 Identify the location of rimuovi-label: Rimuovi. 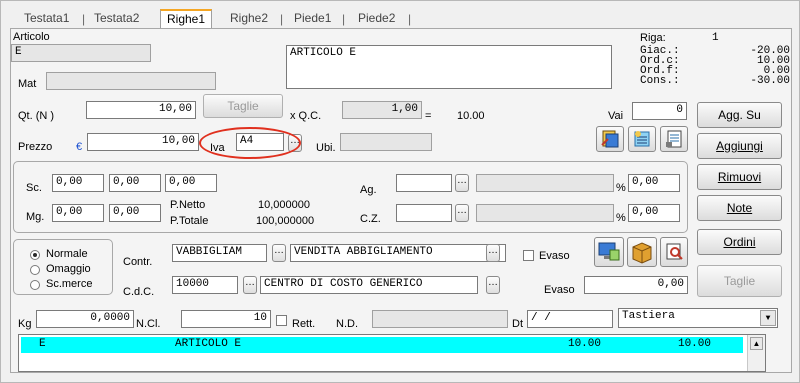
(739, 177).